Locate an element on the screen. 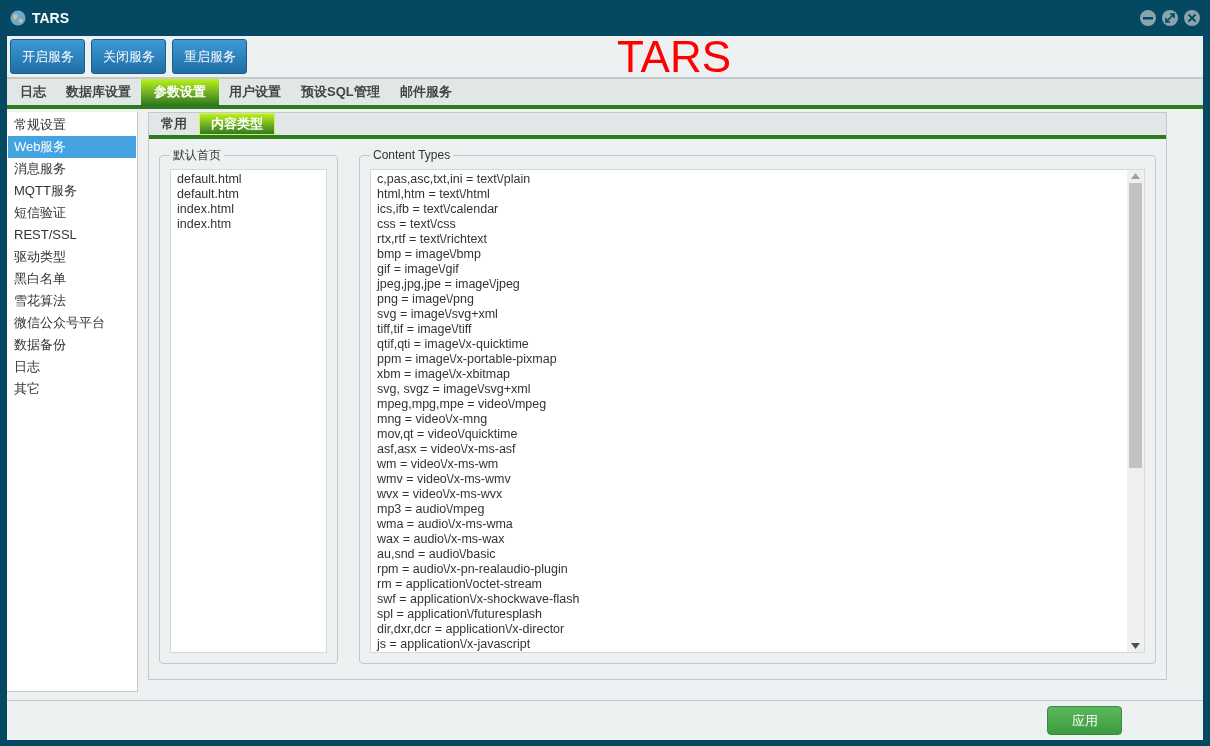 This screenshot has height=746, width=1210. text-line: jpeg,jpg,jpe = image\/jpeg is located at coordinates (449, 284).